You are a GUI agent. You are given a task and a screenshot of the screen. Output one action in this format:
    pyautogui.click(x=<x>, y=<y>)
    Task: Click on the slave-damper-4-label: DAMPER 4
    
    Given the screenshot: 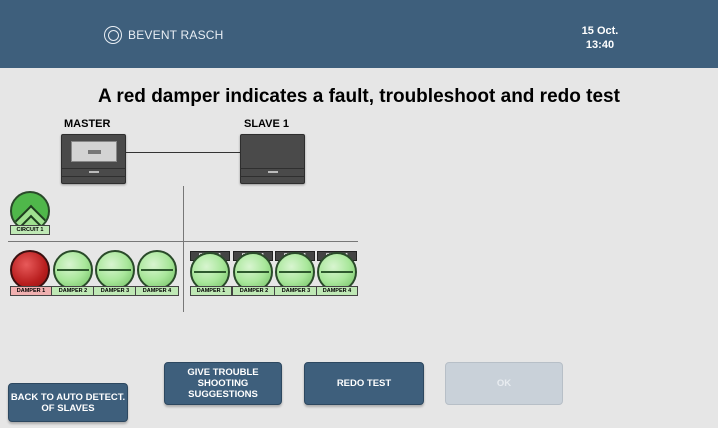 What is the action you would take?
    pyautogui.click(x=337, y=291)
    